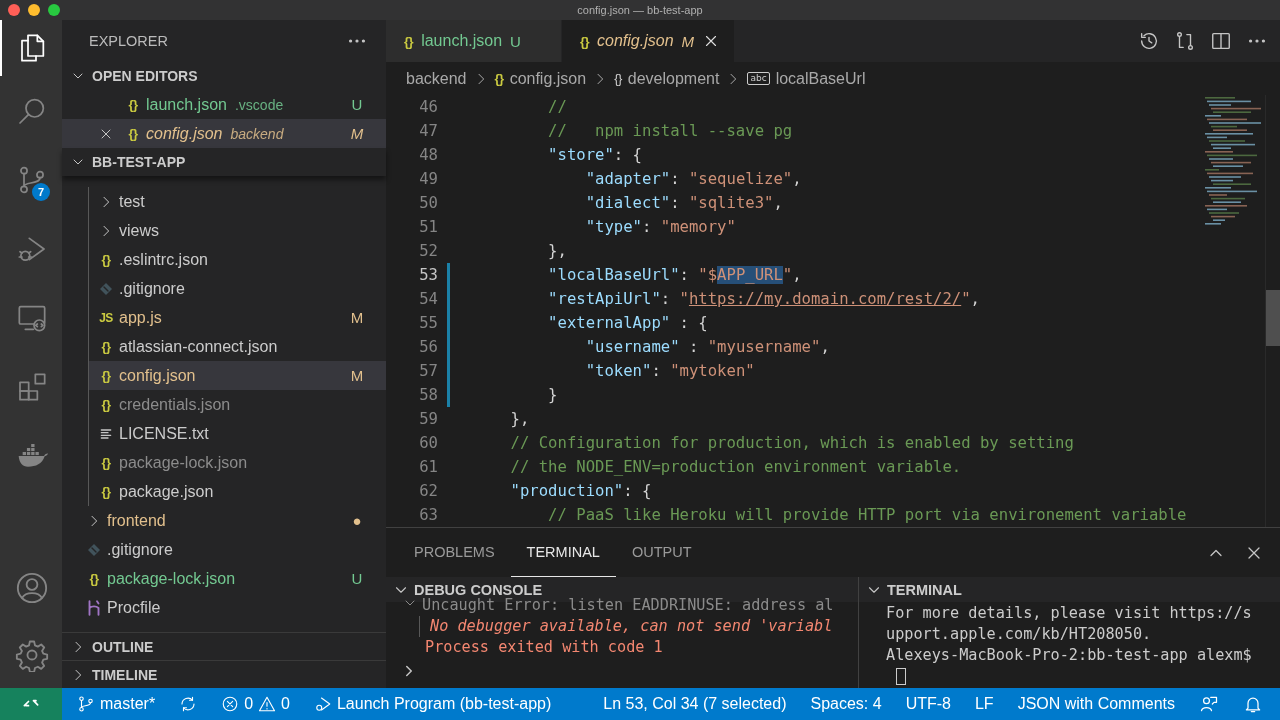 The image size is (1280, 720). I want to click on warning-icon, so click(267, 704).